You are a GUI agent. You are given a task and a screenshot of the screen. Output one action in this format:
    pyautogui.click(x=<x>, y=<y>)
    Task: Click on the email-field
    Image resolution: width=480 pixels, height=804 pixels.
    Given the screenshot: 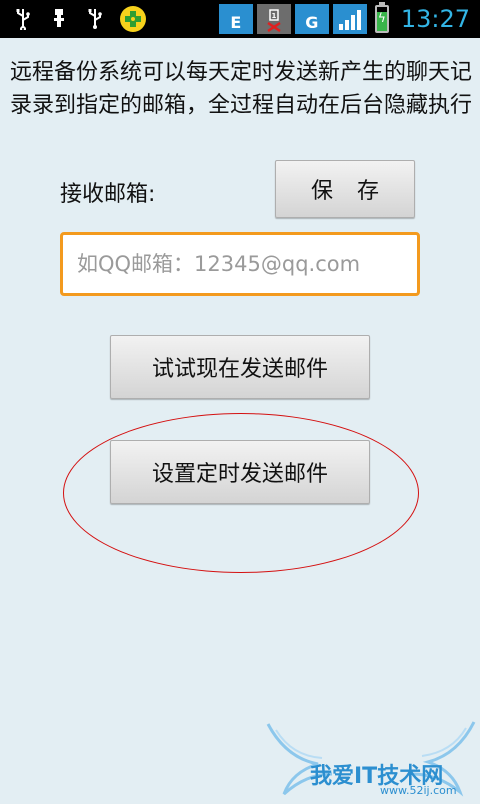 What is the action you would take?
    pyautogui.click(x=240, y=264)
    